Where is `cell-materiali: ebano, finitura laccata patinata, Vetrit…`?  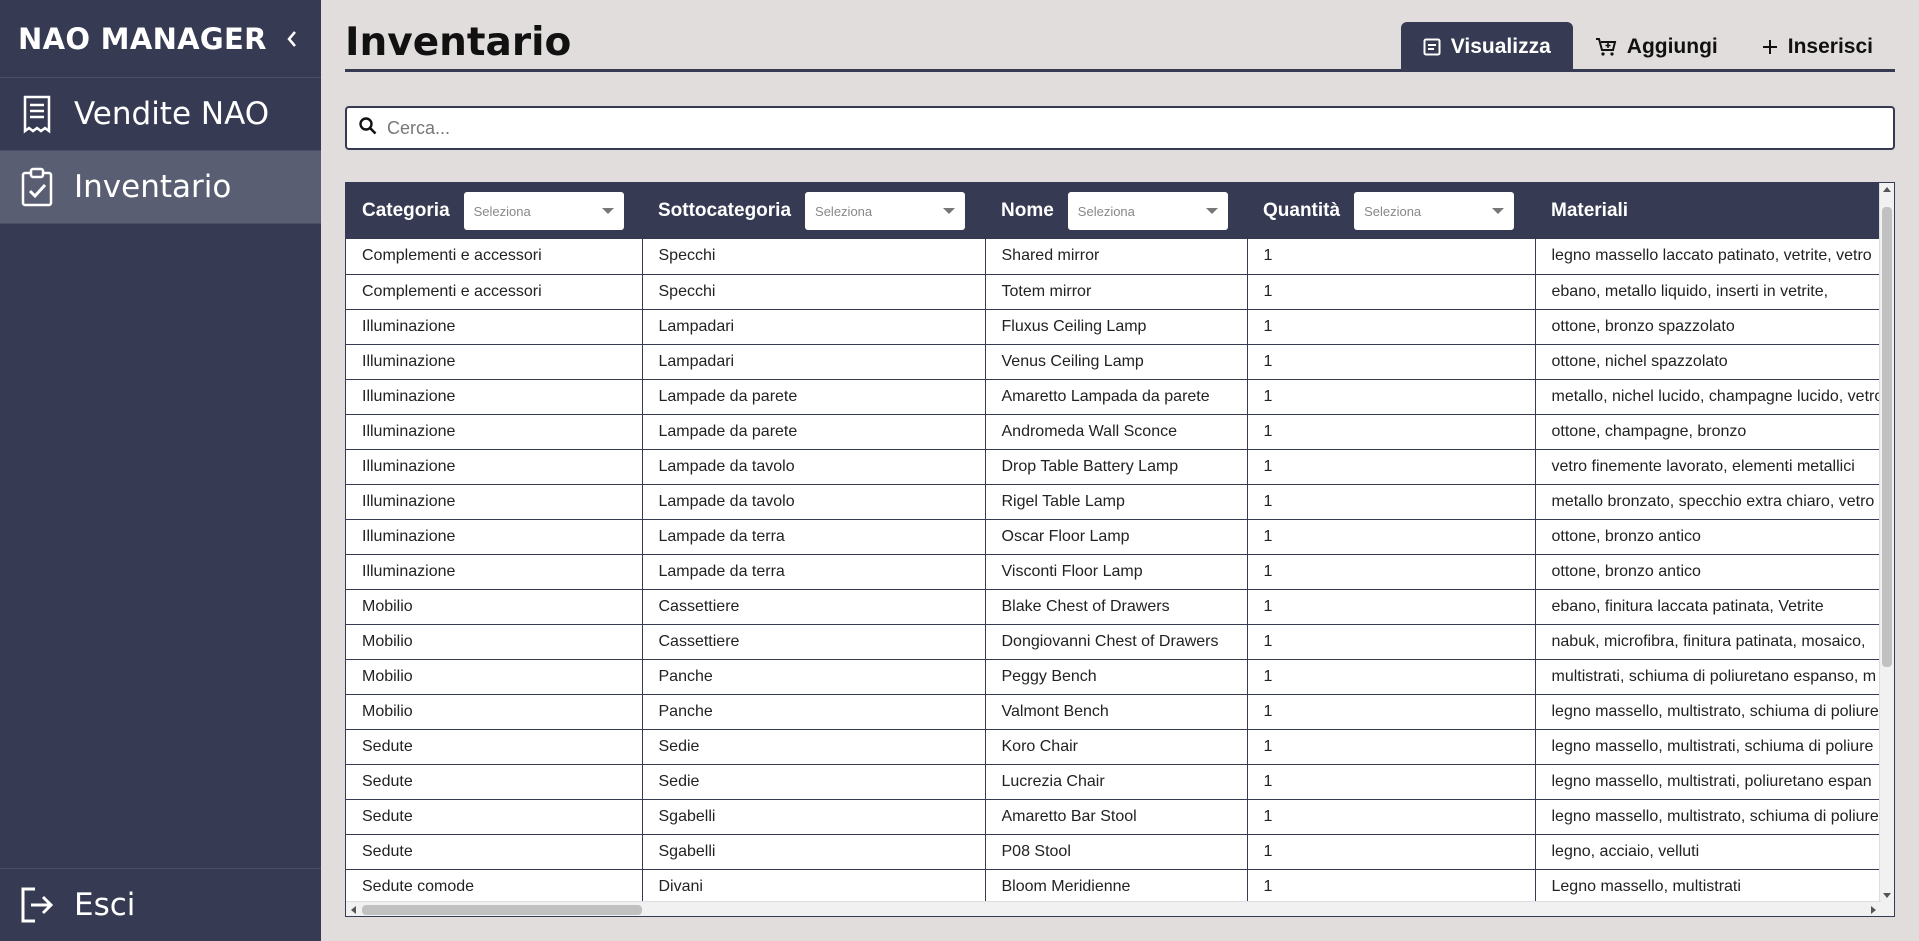
cell-materiali: ebano, finitura laccata patinata, Vetrit… is located at coordinates (1714, 607).